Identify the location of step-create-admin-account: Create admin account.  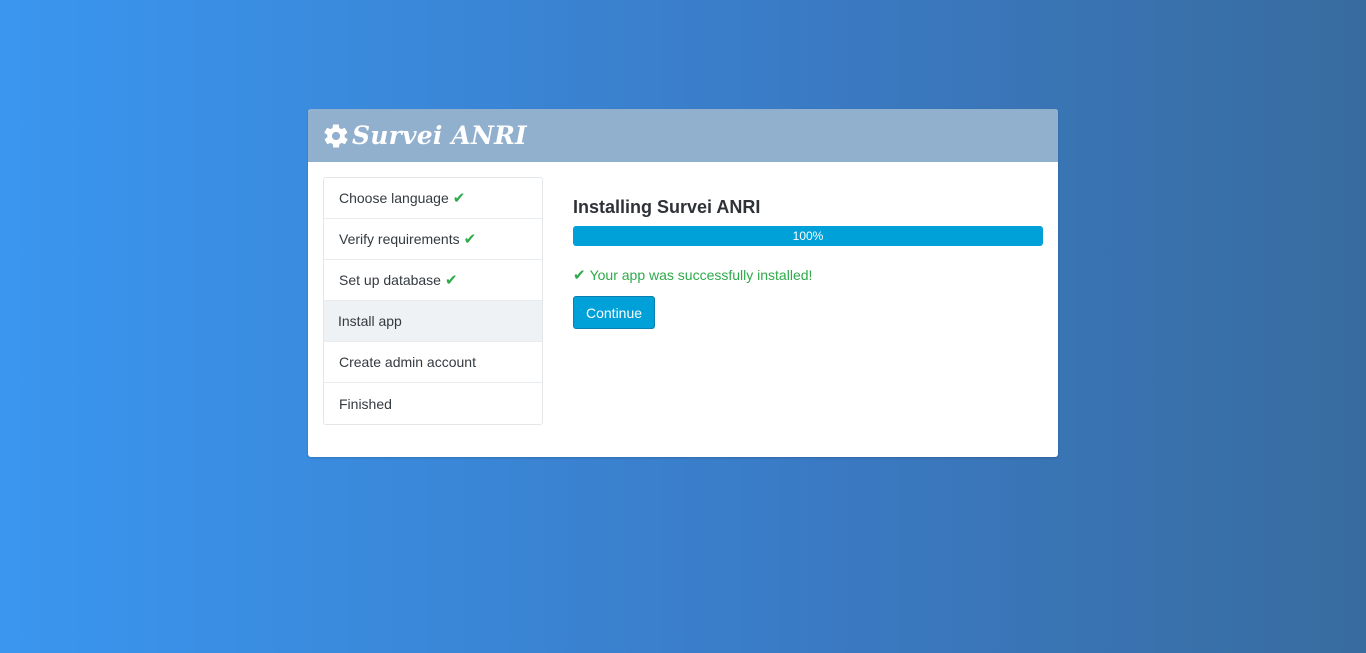
(433, 362).